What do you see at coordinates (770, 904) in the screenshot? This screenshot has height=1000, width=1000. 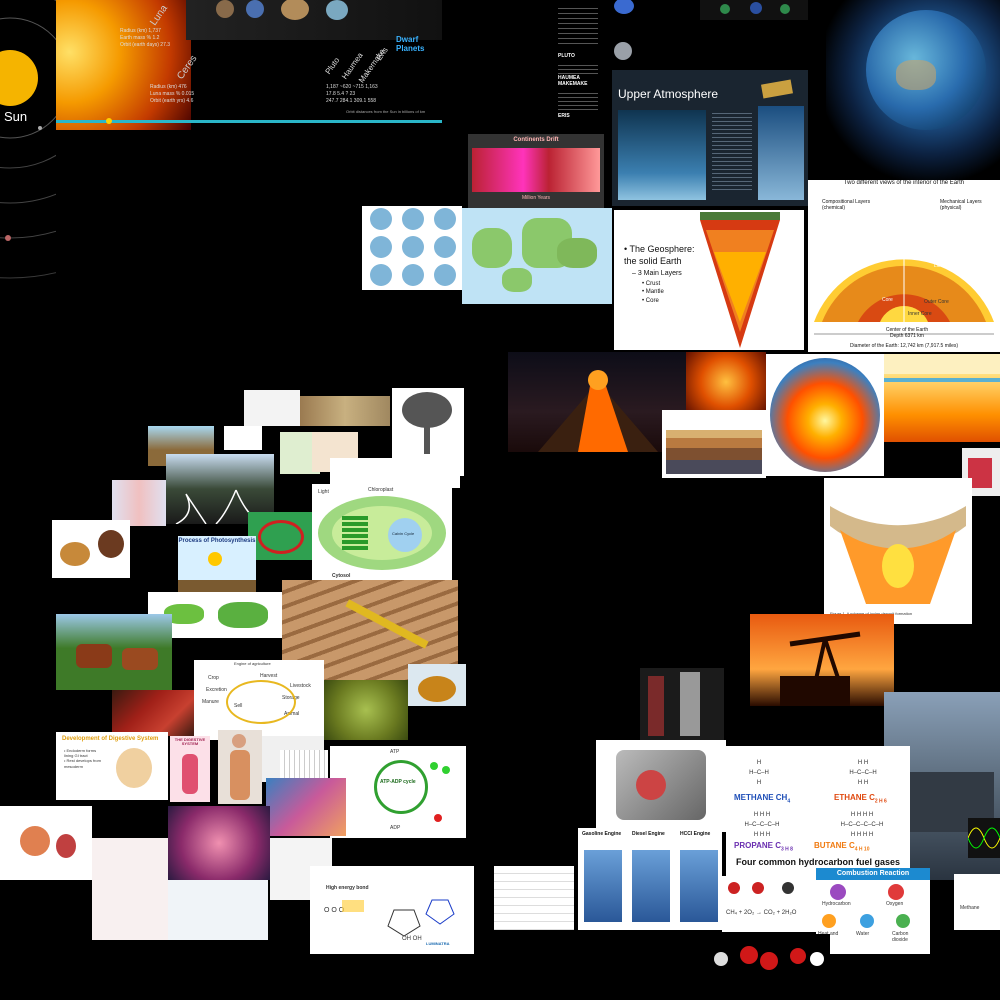 I see `combustion-equation: CH₄ + 2O₂ → CO₂ + 2H₂O` at bounding box center [770, 904].